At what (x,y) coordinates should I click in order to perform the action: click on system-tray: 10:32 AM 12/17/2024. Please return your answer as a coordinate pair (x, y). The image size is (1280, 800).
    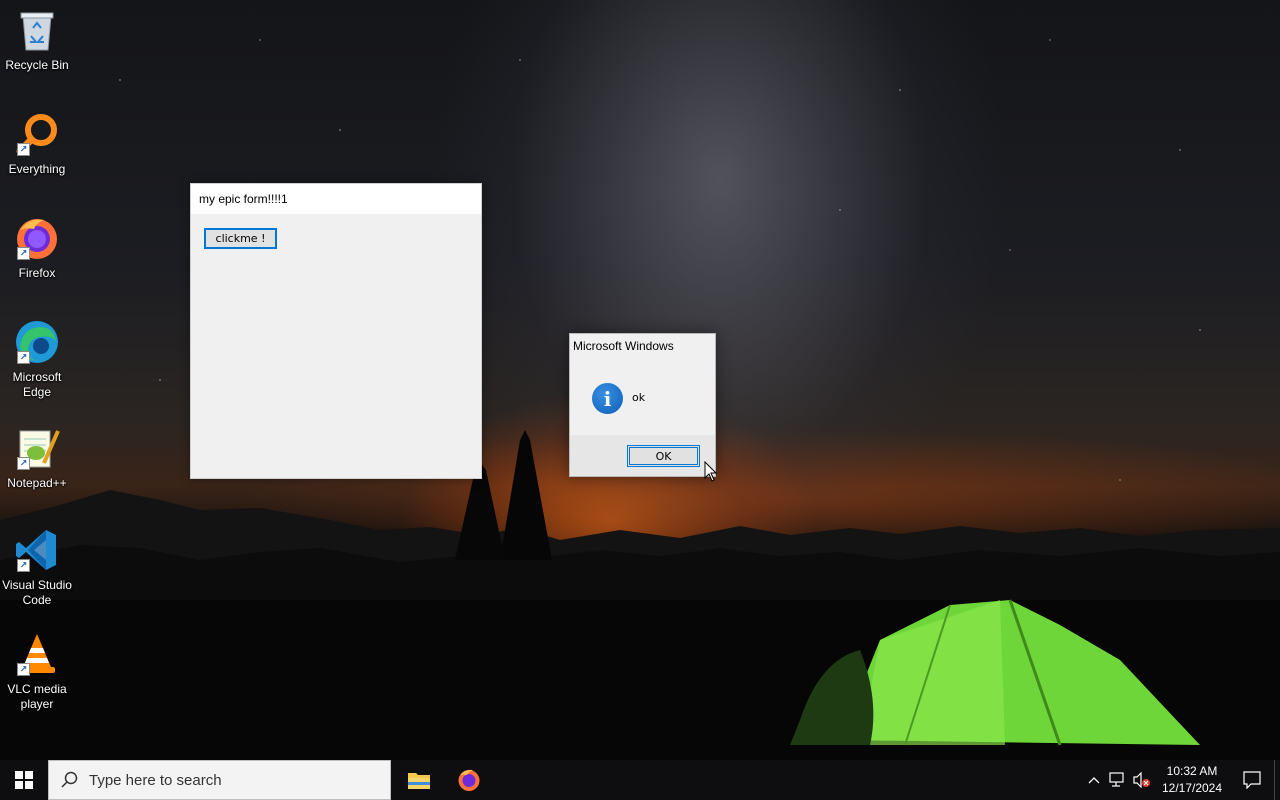
    Looking at the image, I should click on (1181, 780).